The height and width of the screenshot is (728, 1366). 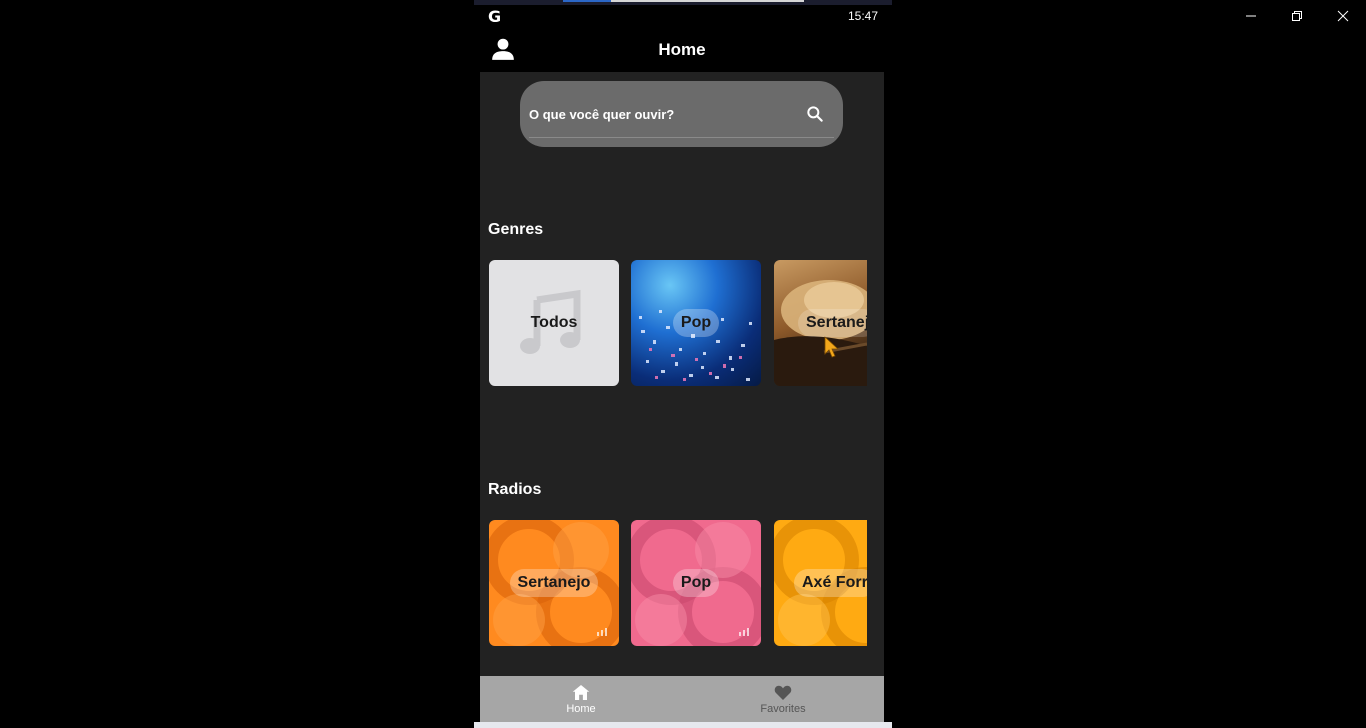 I want to click on search-bar, so click(x=681, y=114).